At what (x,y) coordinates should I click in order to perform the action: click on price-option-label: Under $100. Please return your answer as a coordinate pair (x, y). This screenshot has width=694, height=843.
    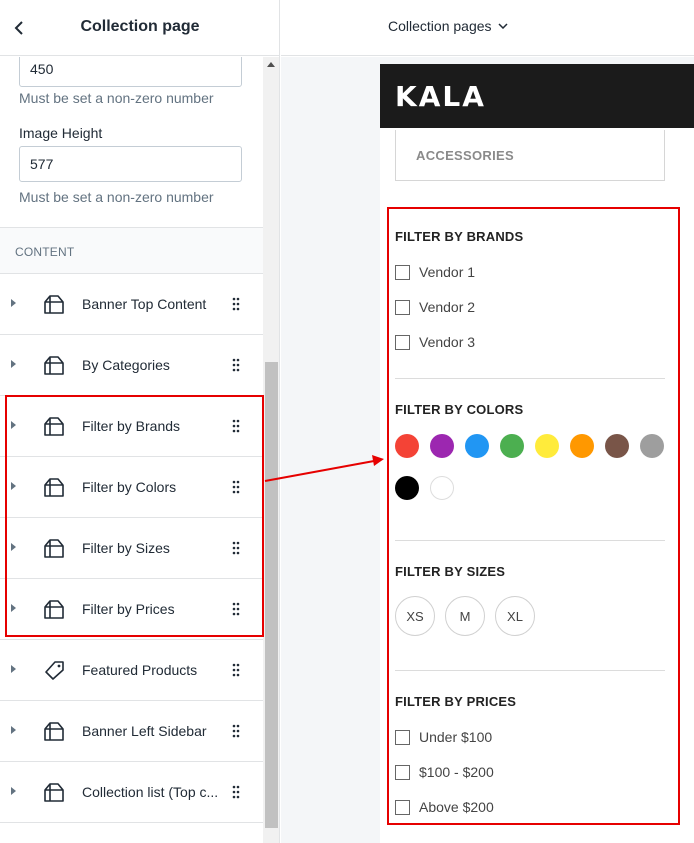
    Looking at the image, I should click on (456, 737).